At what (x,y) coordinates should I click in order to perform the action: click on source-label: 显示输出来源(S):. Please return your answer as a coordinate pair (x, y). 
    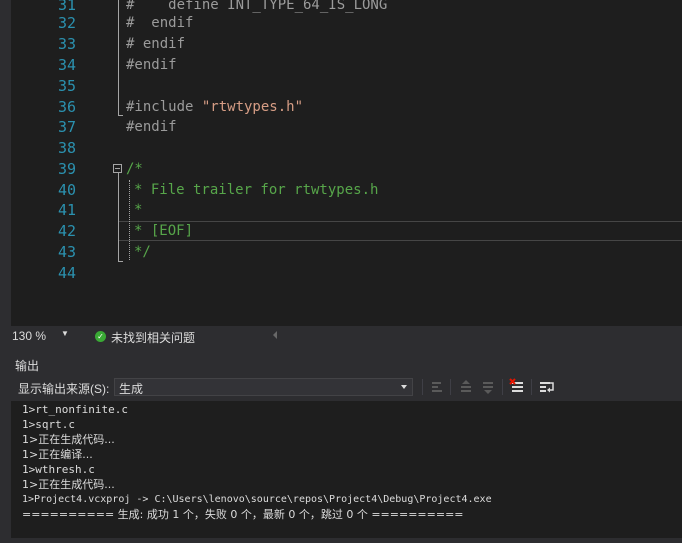
    Looking at the image, I should click on (64, 389).